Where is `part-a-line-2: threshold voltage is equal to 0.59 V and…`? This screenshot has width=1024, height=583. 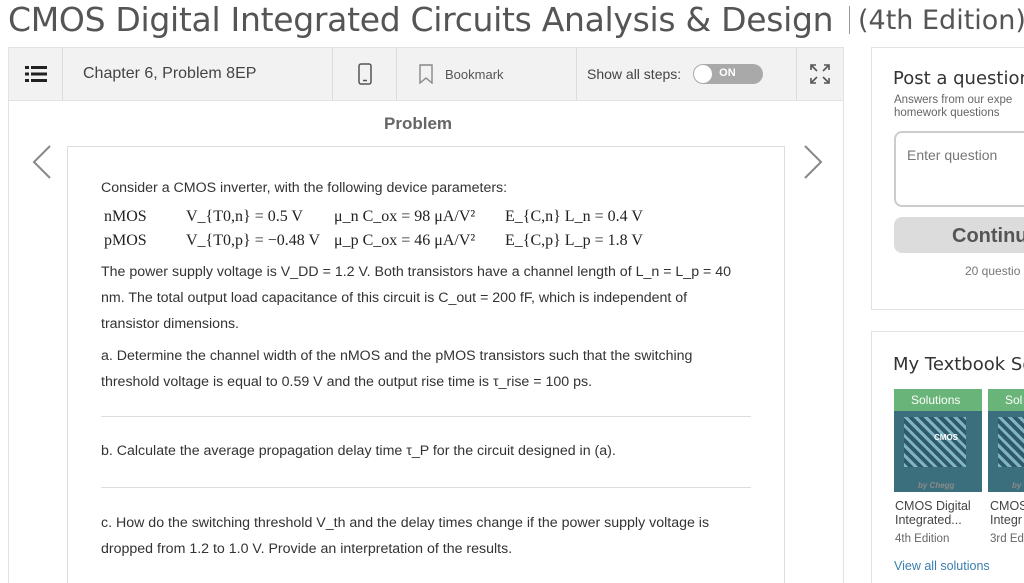 part-a-line-2: threshold voltage is equal to 0.59 V and… is located at coordinates (347, 382).